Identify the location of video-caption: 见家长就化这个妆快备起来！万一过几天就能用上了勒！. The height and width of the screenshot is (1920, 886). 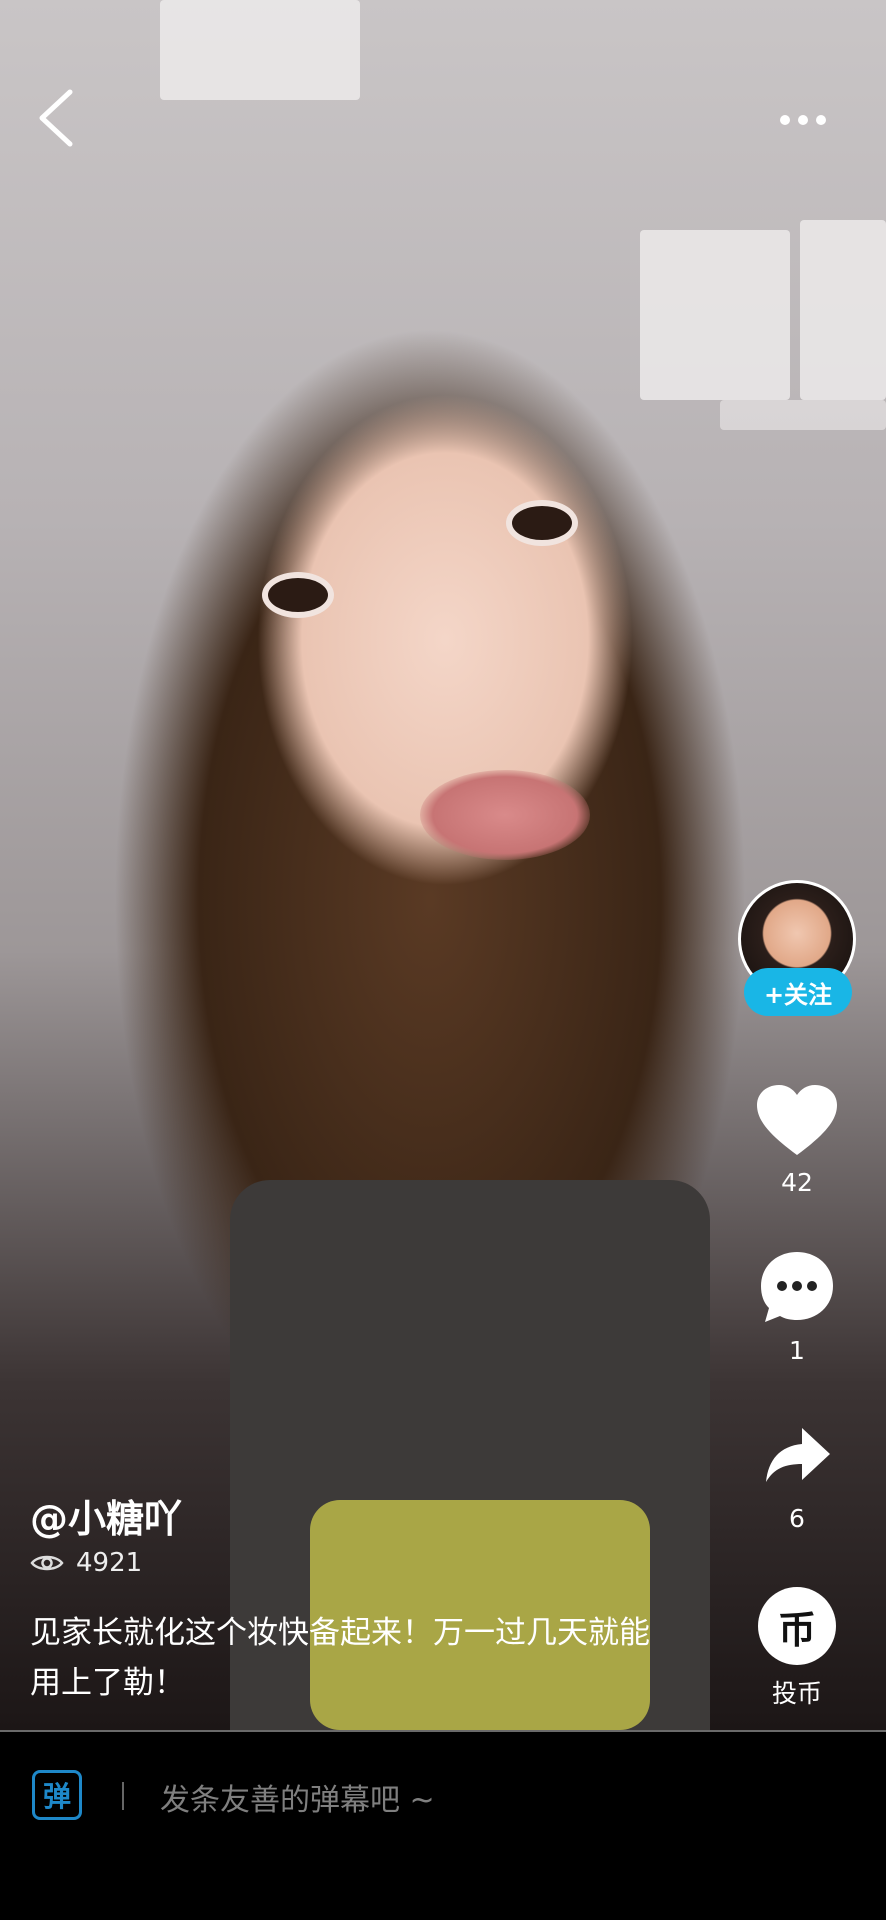
(340, 1658).